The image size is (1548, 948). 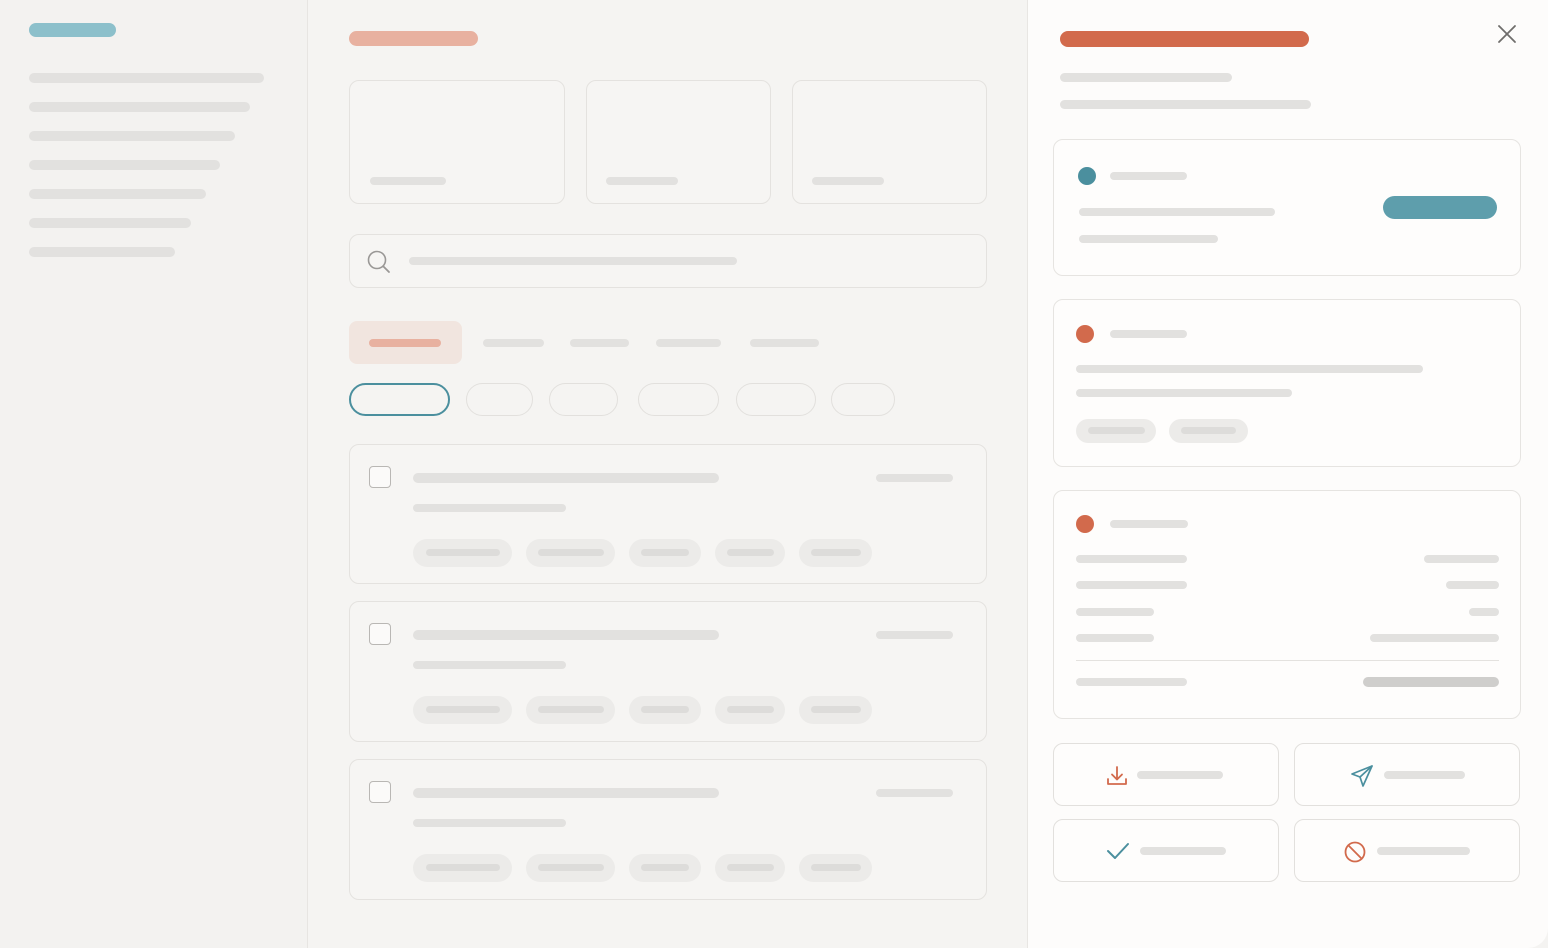 I want to click on panel-title, so click(x=1184, y=39).